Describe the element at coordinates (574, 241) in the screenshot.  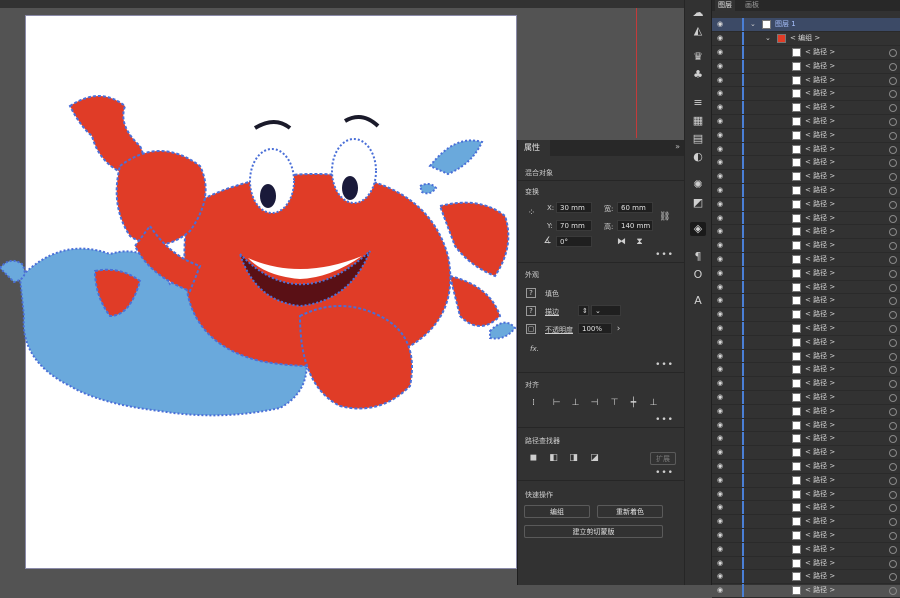
I see `angle-field: 0°` at that location.